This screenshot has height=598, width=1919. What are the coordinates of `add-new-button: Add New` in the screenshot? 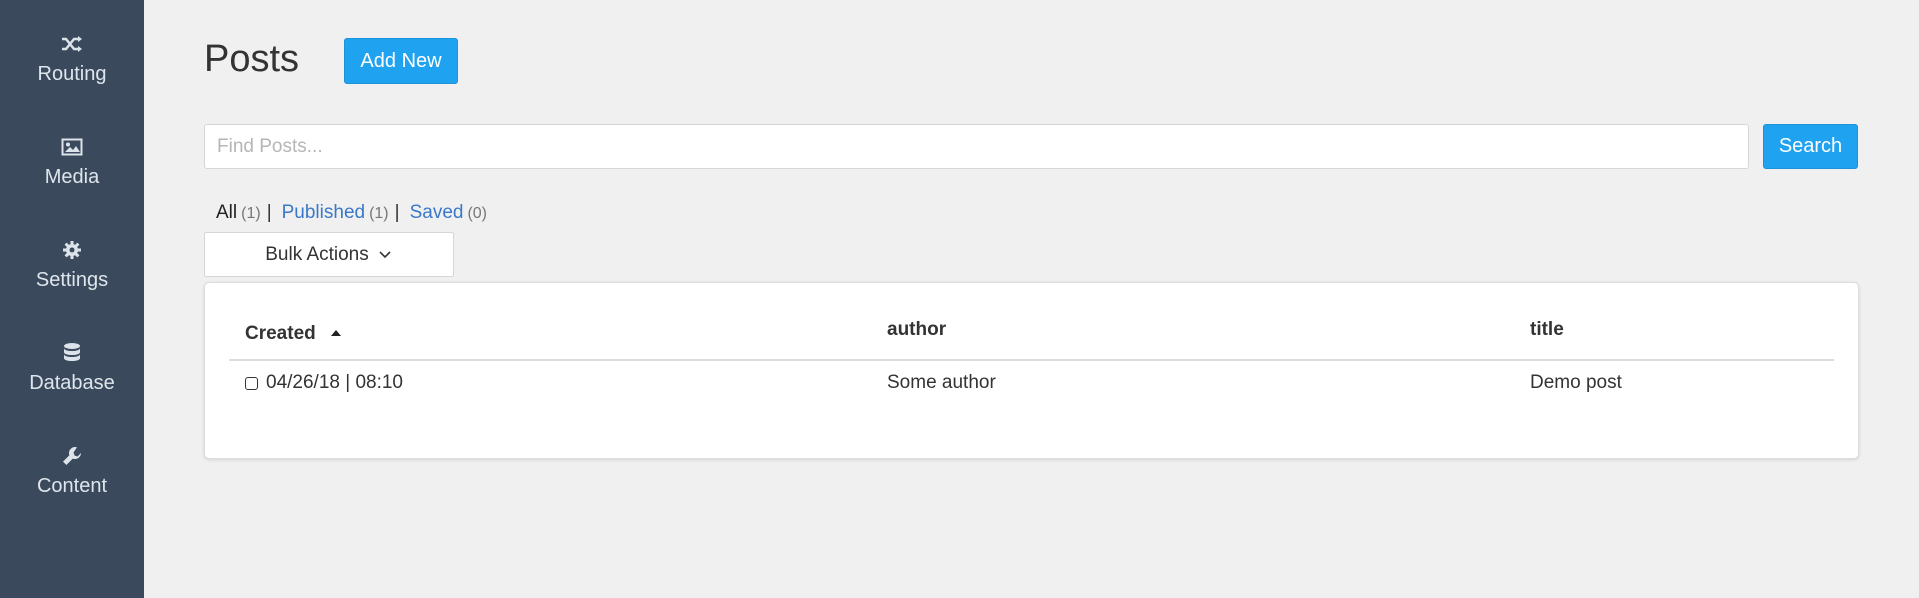 It's located at (401, 61).